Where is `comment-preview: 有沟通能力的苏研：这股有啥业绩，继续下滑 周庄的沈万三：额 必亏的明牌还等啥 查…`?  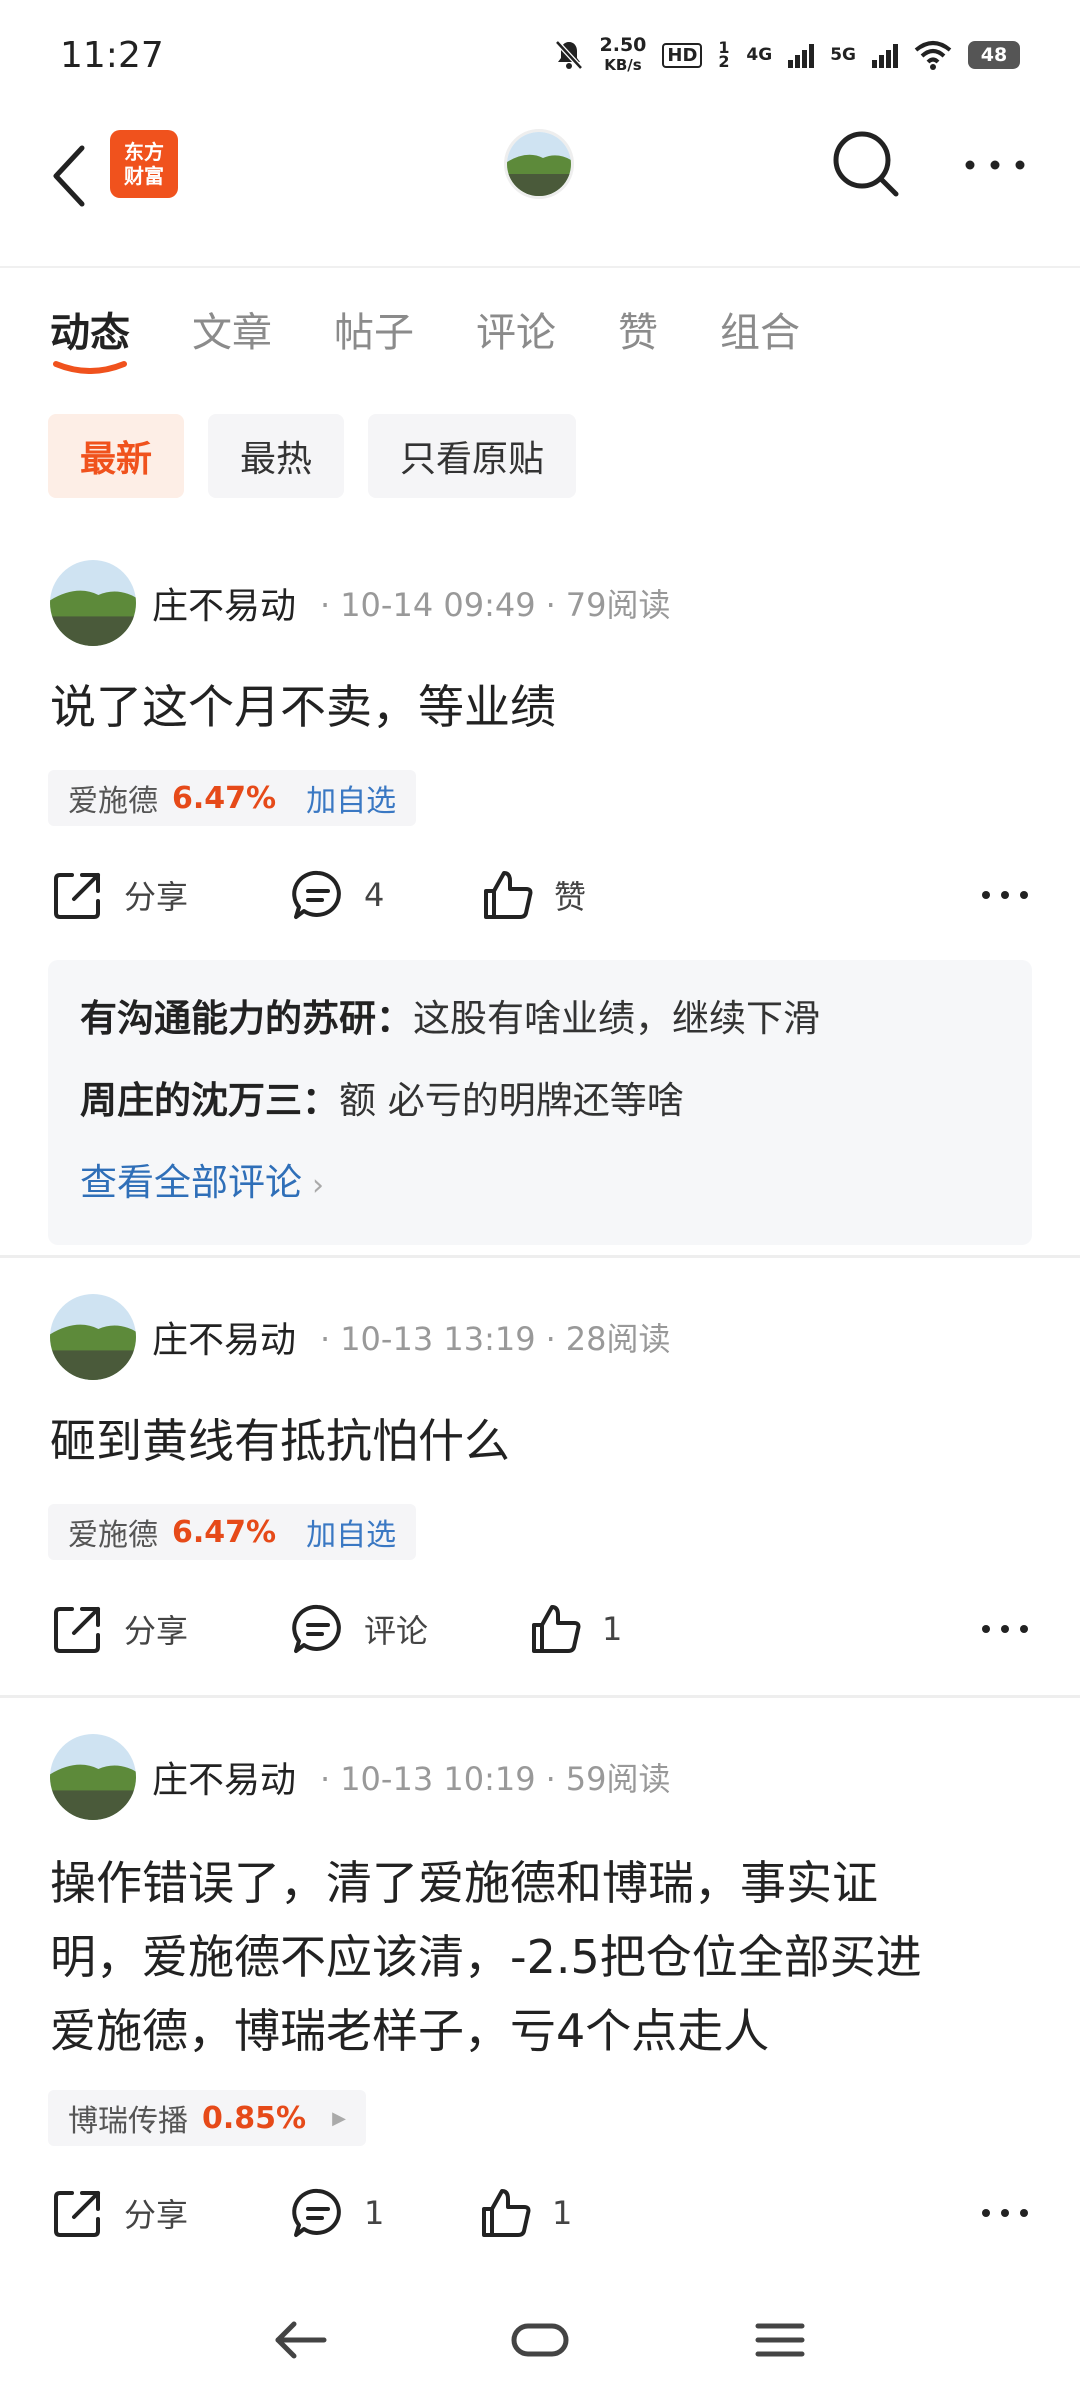 comment-preview: 有沟通能力的苏研：这股有啥业绩，继续下滑 周庄的沈万三：额 必亏的明牌还等啥 查… is located at coordinates (540, 1102).